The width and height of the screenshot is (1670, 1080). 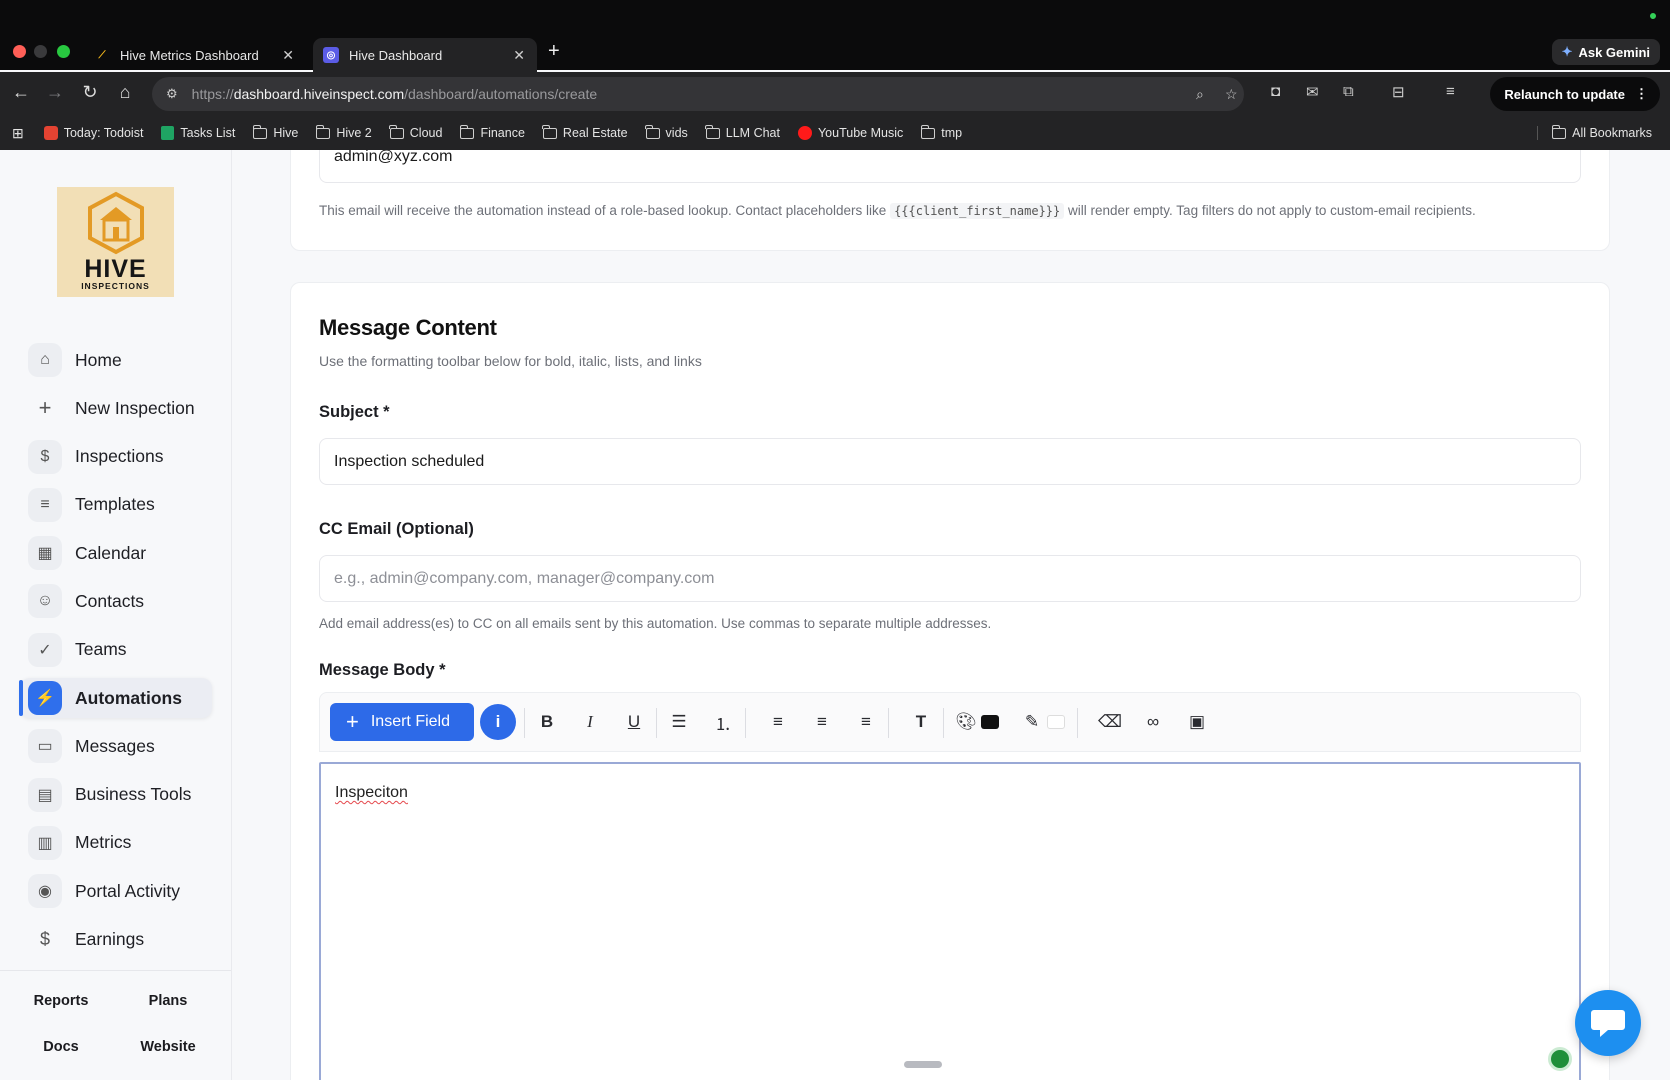 I want to click on docs-link: Docs, so click(x=61, y=1047).